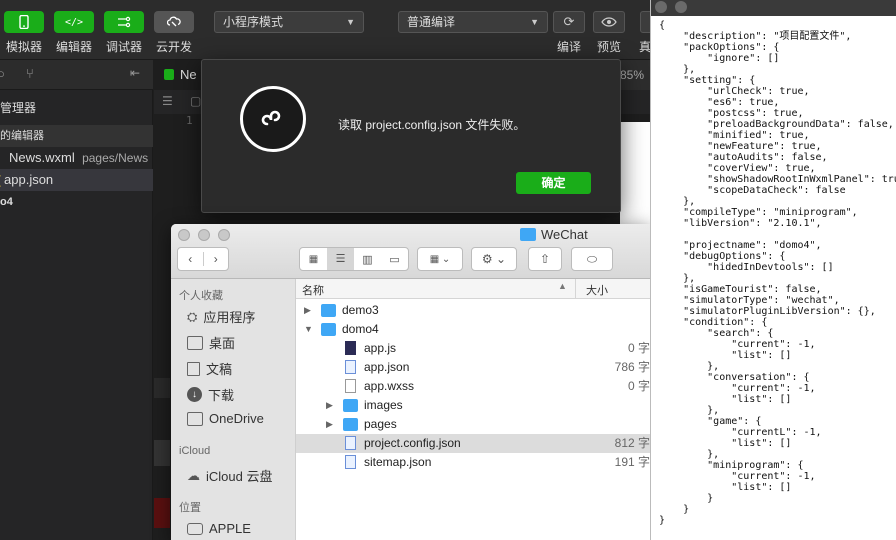 This screenshot has height=540, width=896. Describe the element at coordinates (184, 235) in the screenshot. I see `close-window-button` at that location.